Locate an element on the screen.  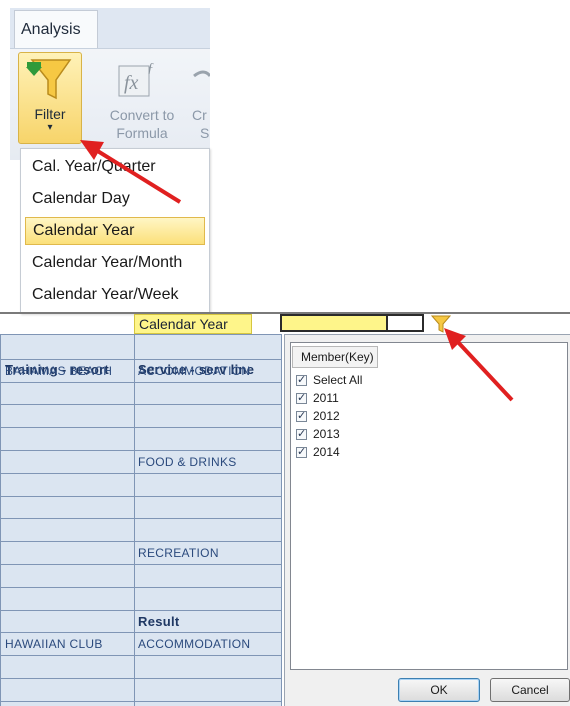
table-cell: HAWAIIAN CLUB is located at coordinates (69, 644).